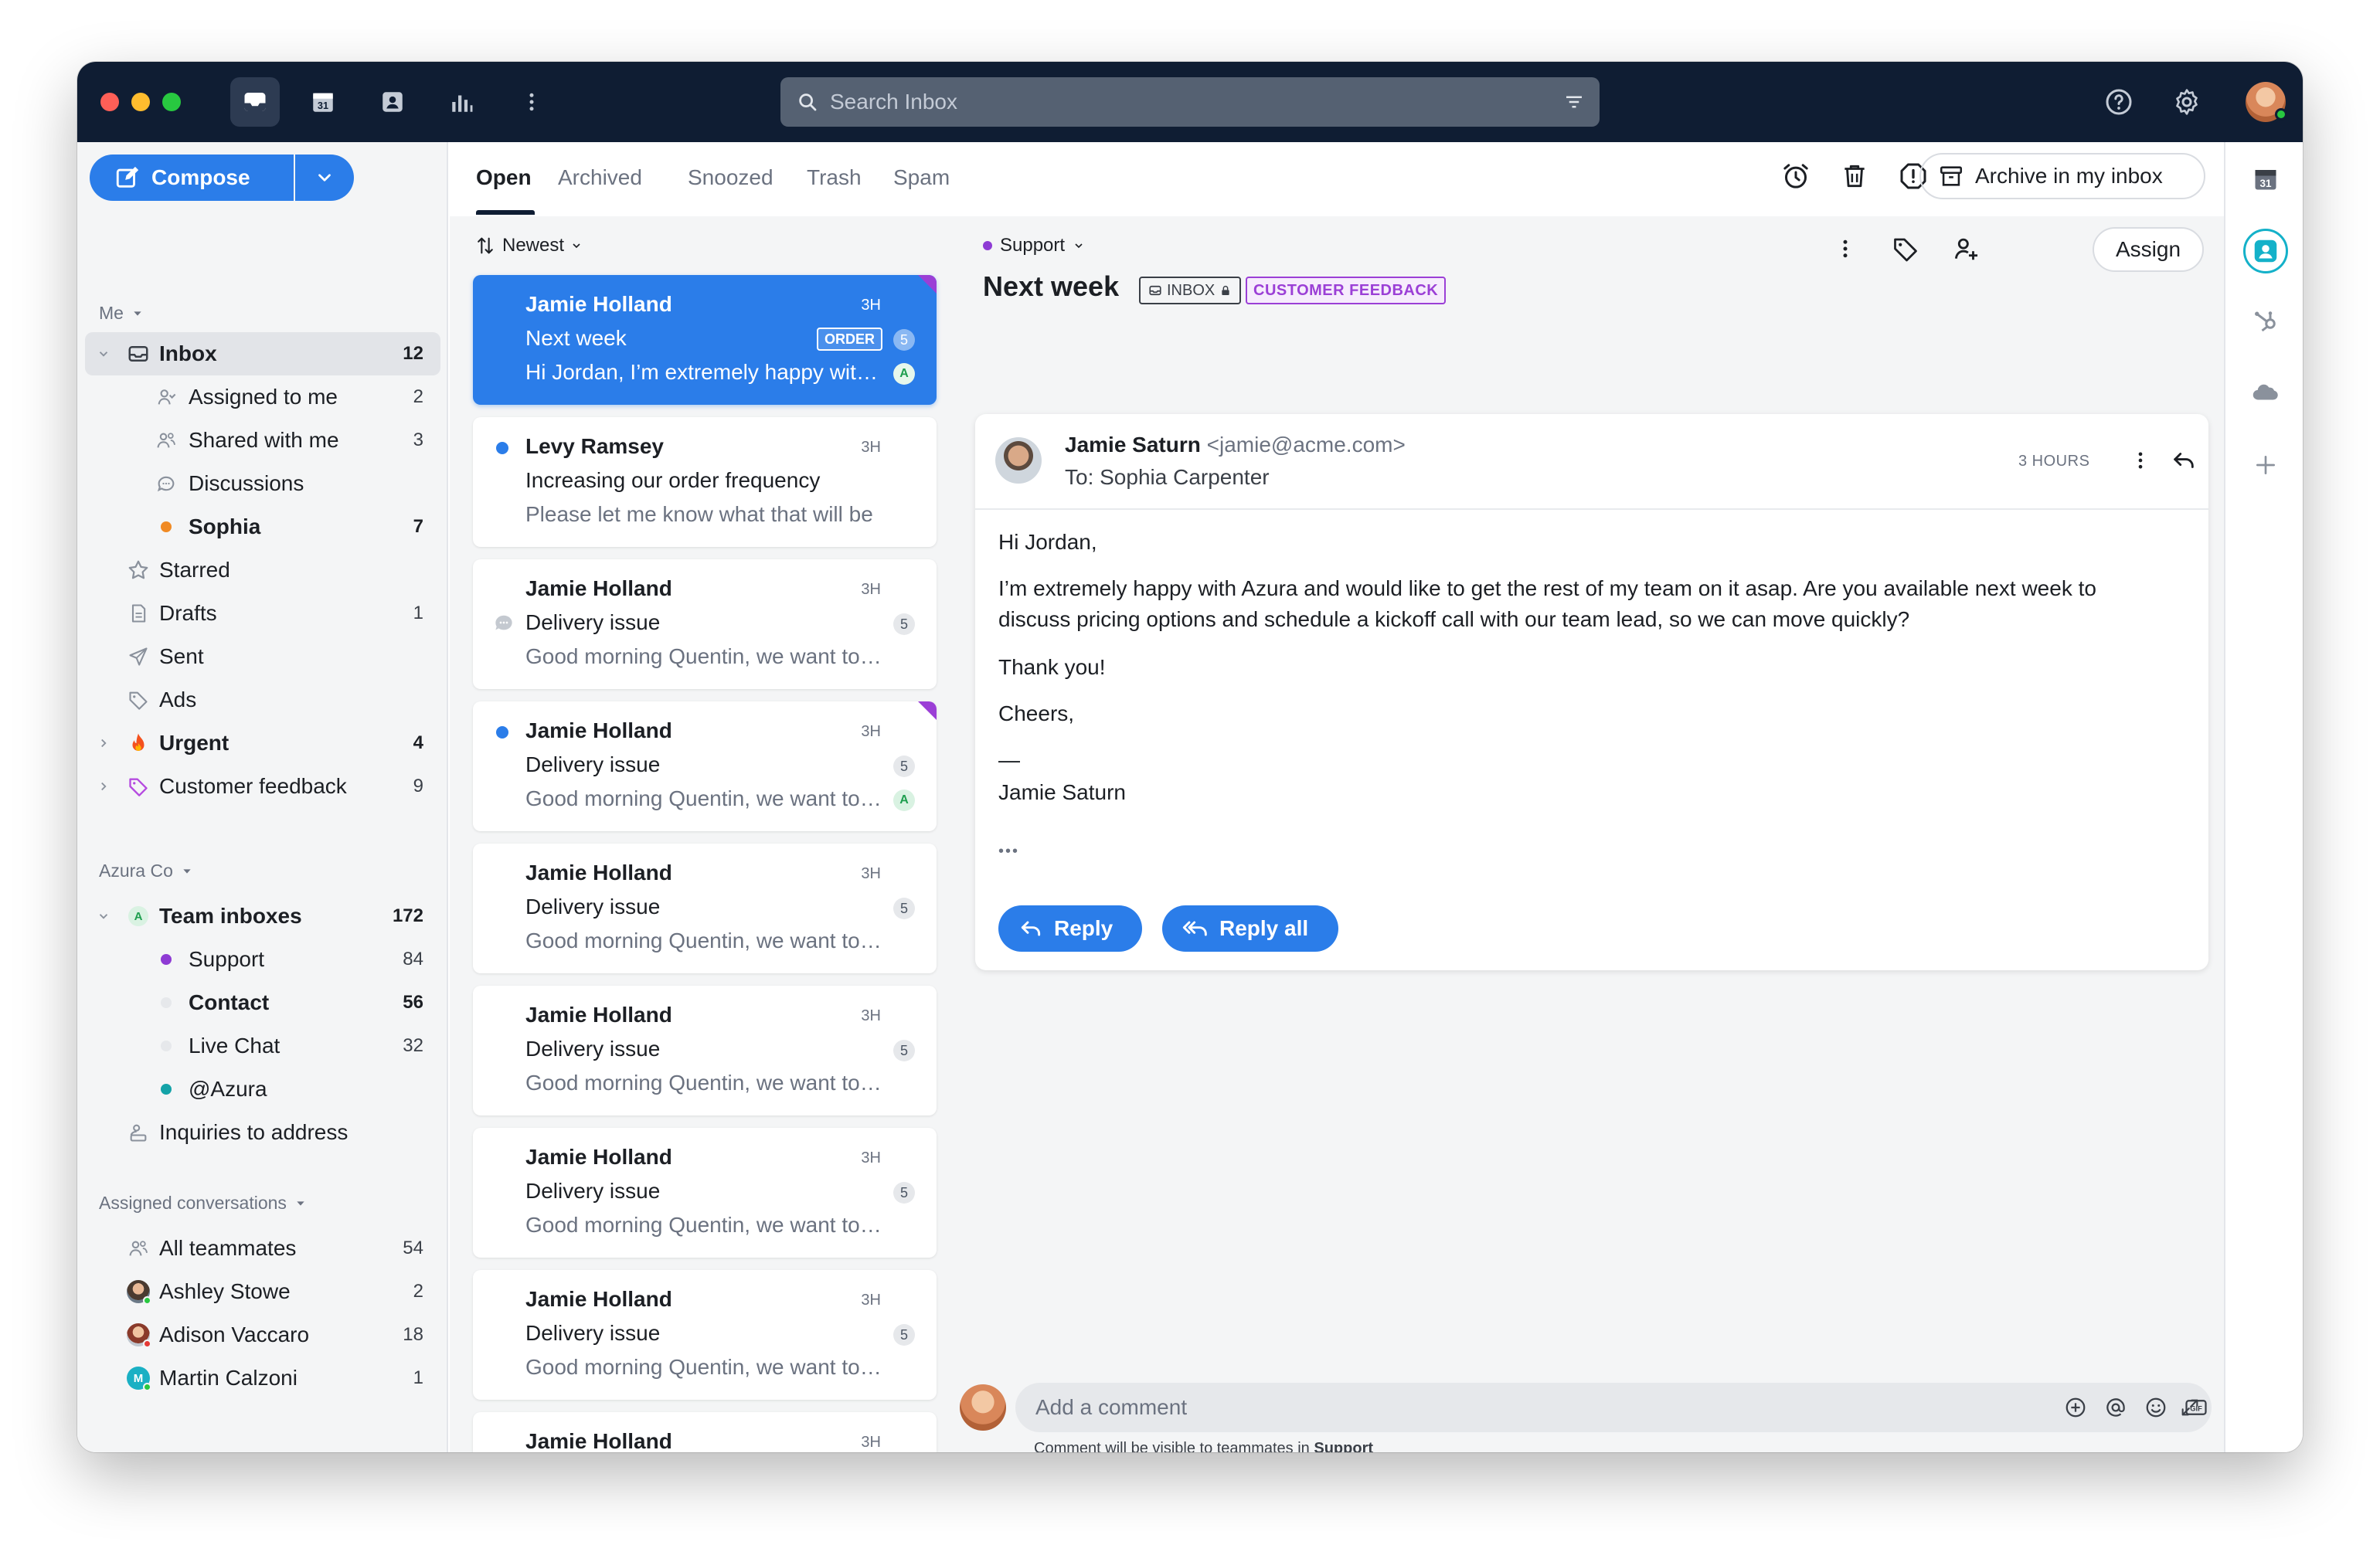  I want to click on sidebar-item-discussions: Discussions, so click(262, 483).